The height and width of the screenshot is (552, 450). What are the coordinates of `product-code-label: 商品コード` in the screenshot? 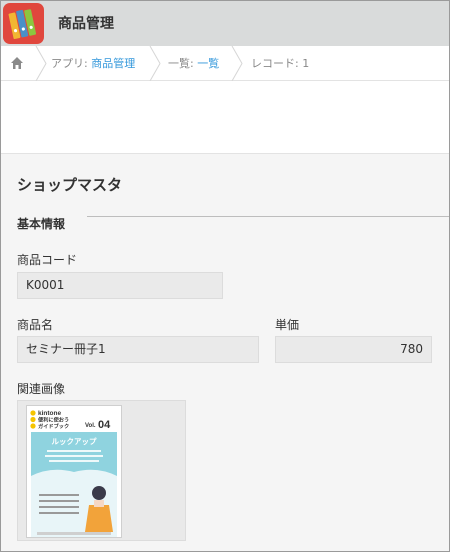 It's located at (47, 260).